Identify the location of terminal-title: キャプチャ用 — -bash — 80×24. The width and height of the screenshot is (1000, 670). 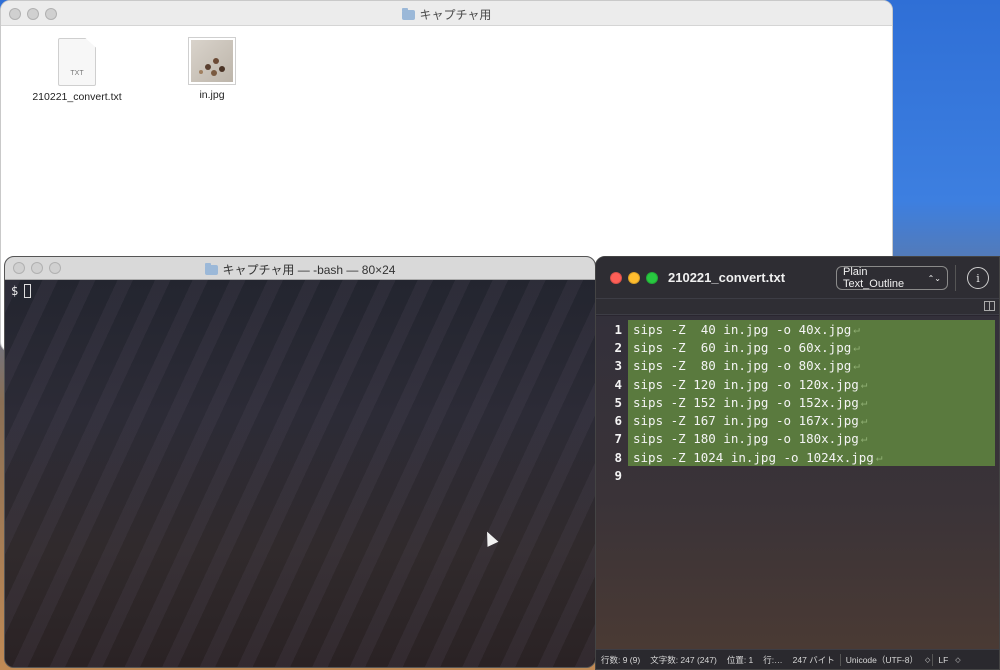
(300, 269).